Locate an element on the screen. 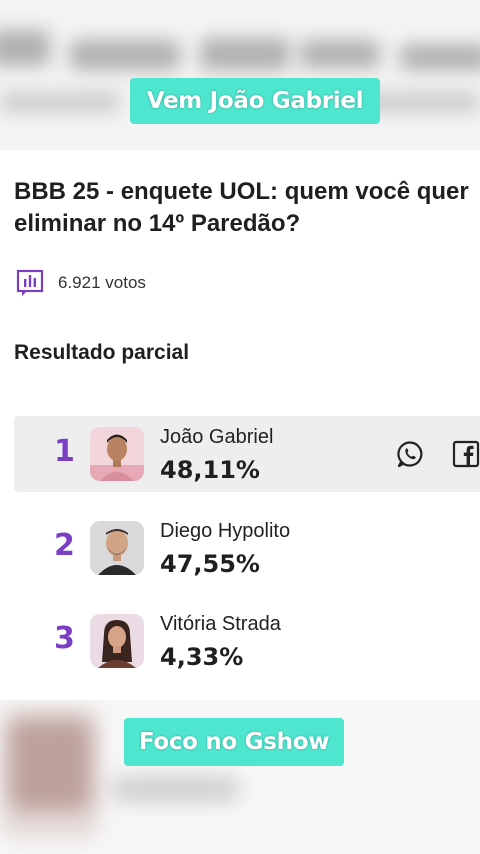  votes-count: 6.921 votos is located at coordinates (102, 282).